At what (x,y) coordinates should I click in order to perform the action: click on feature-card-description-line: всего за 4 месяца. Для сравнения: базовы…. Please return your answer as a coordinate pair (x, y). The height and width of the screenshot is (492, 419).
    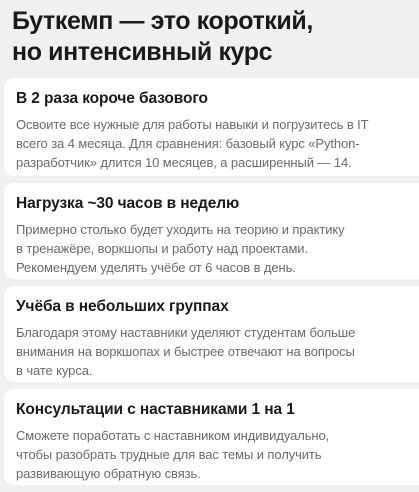
    Looking at the image, I should click on (188, 143).